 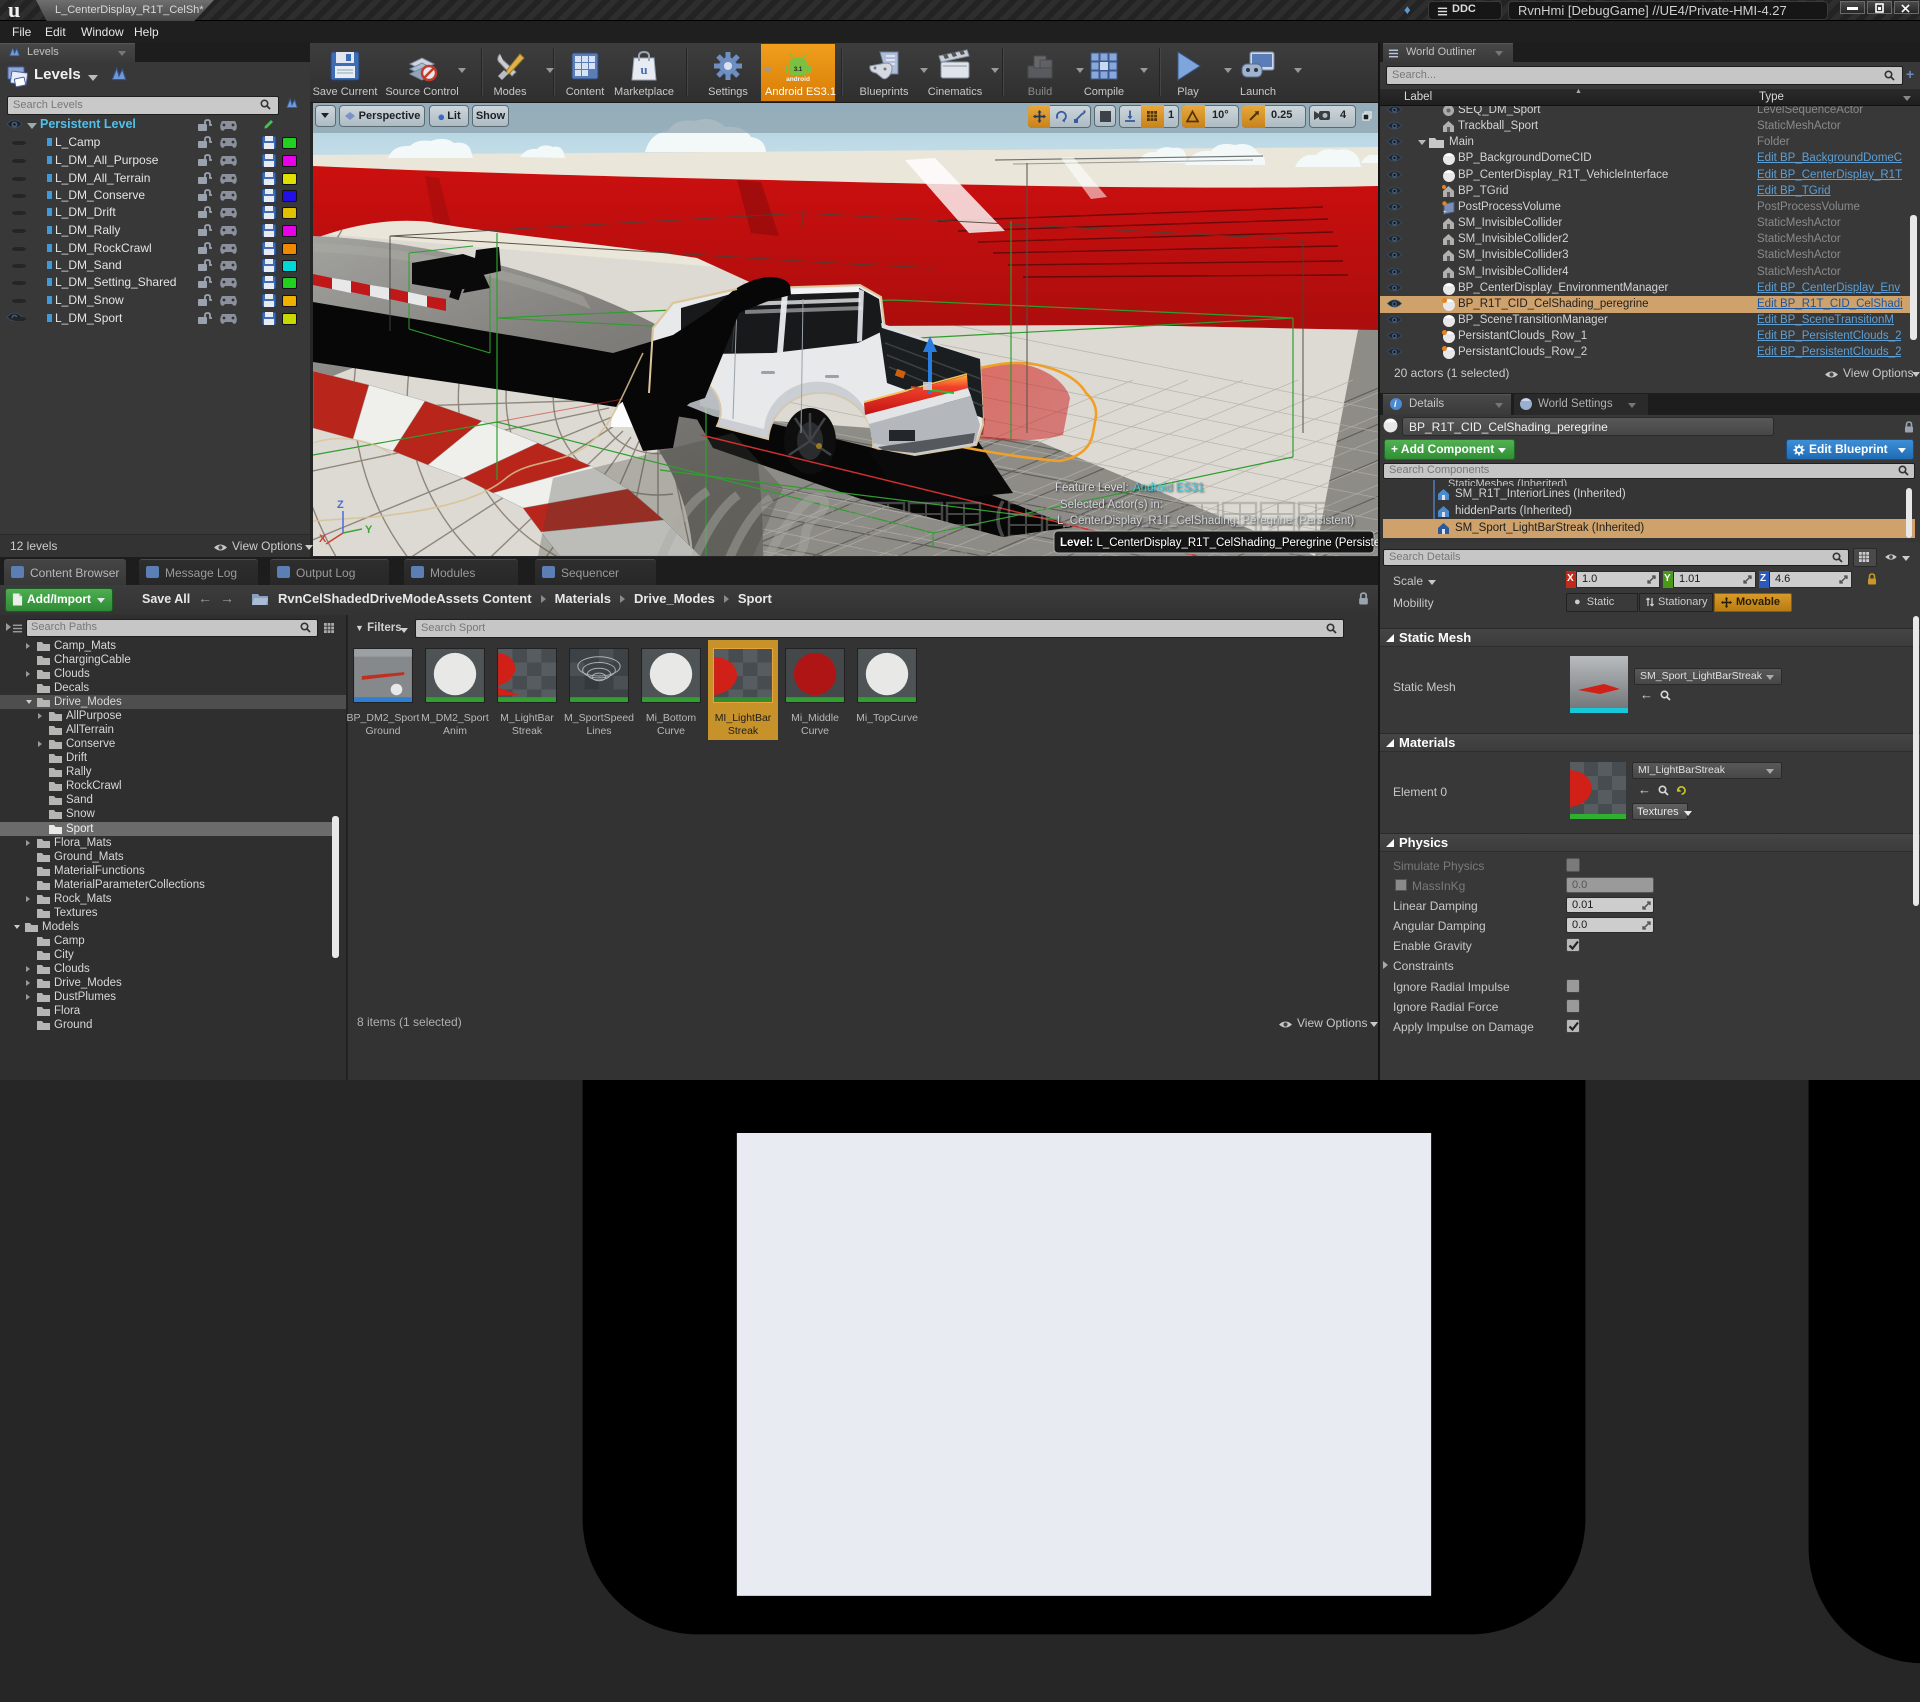 I want to click on svg-text: Selected Actor(s) in:, so click(x=1111, y=505).